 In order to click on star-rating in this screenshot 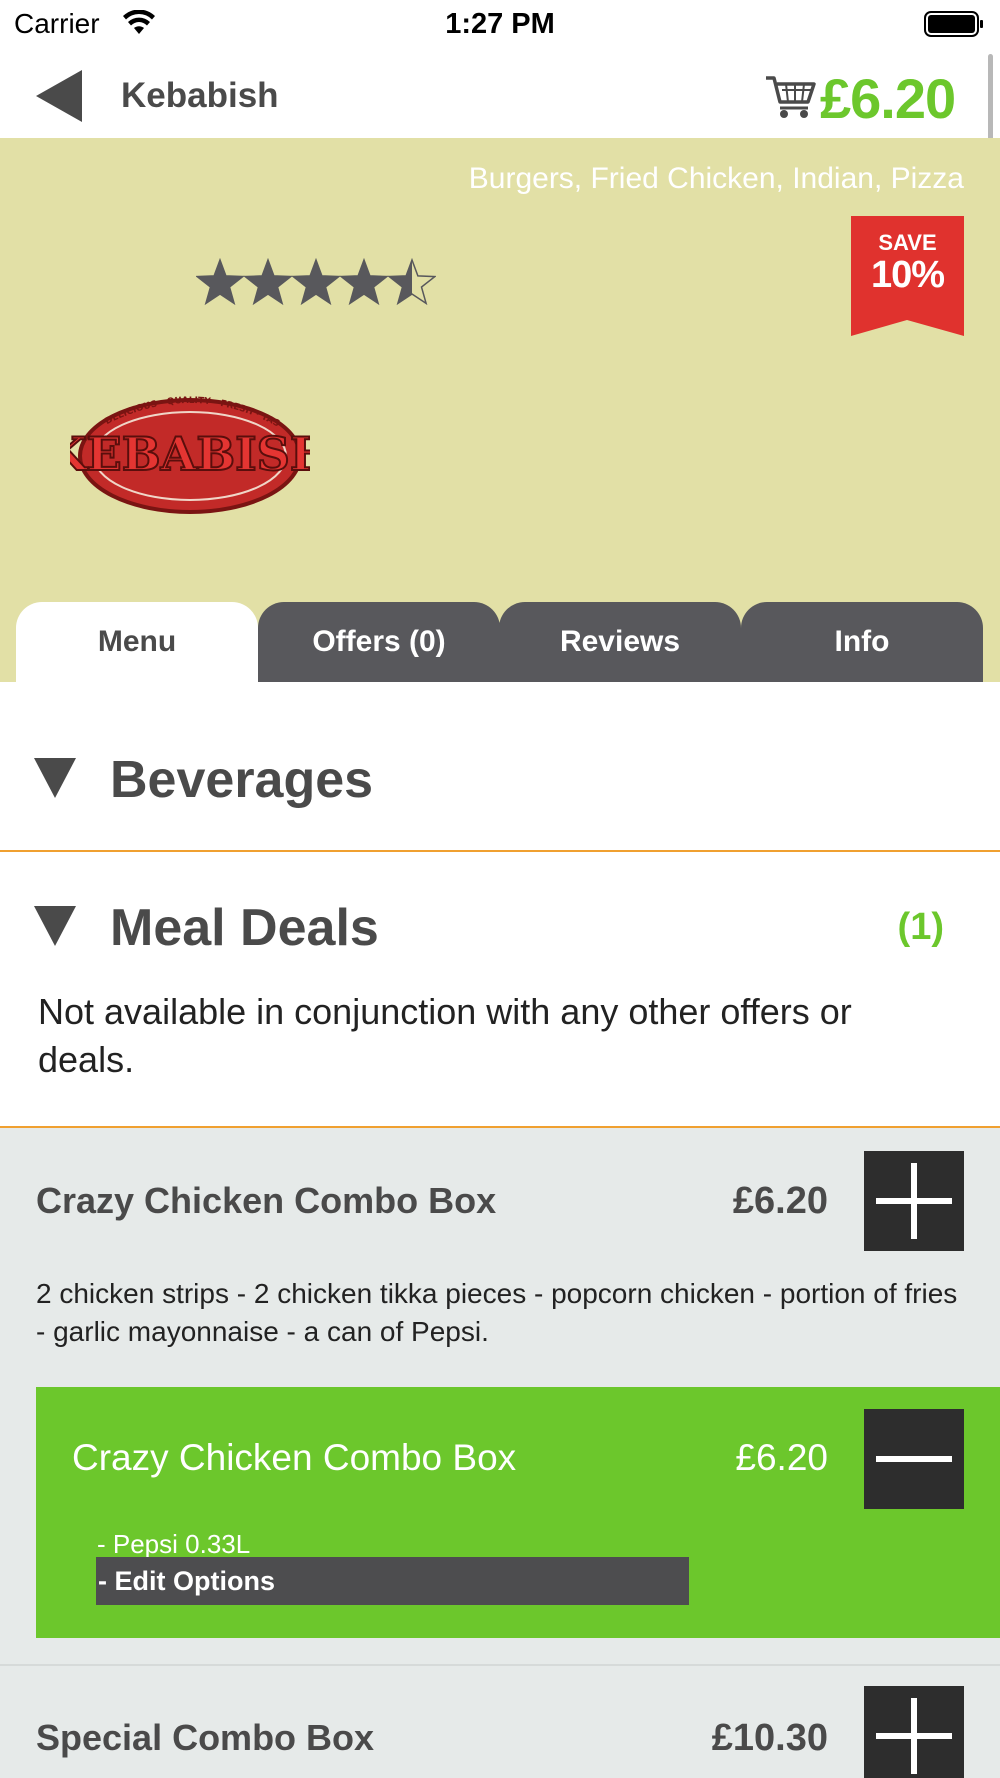, I will do `click(316, 282)`.